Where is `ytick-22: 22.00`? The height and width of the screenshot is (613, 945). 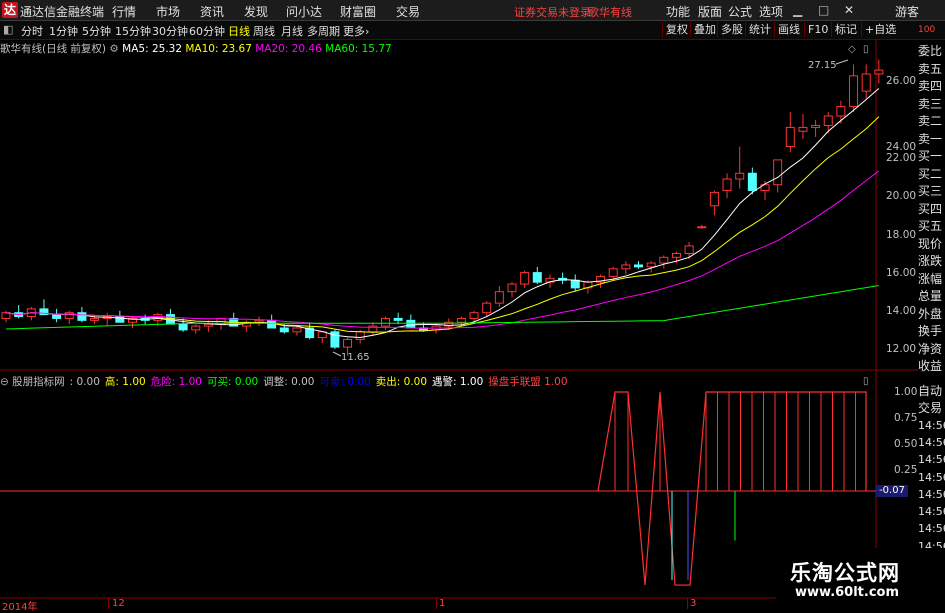 ytick-22: 22.00 is located at coordinates (901, 158).